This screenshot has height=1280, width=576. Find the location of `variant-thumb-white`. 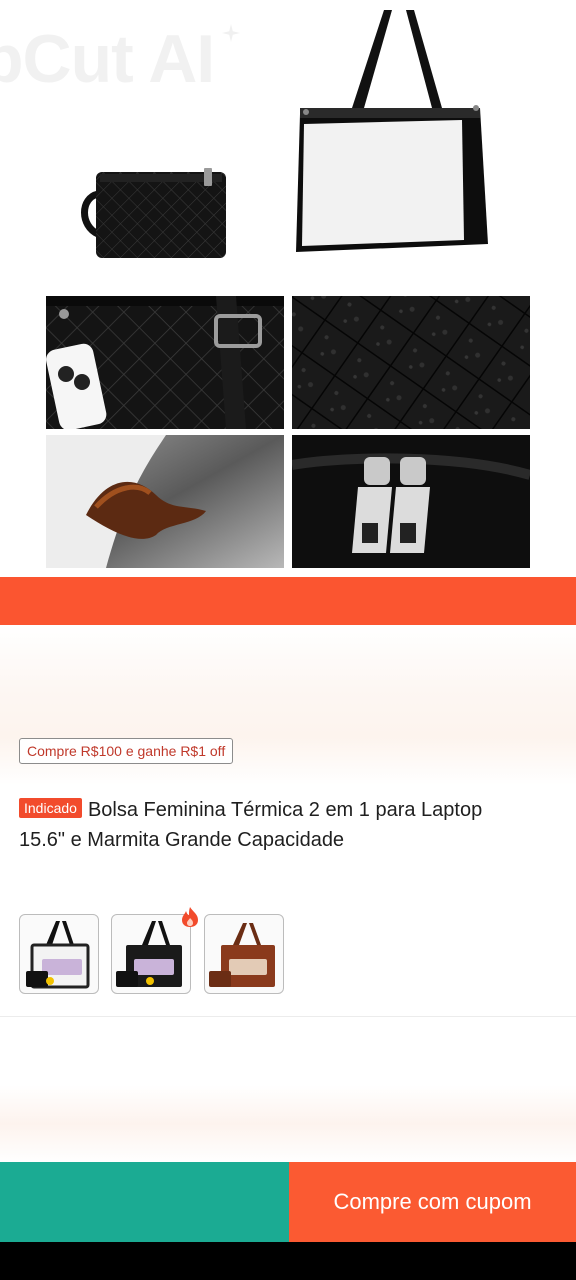

variant-thumb-white is located at coordinates (59, 954).